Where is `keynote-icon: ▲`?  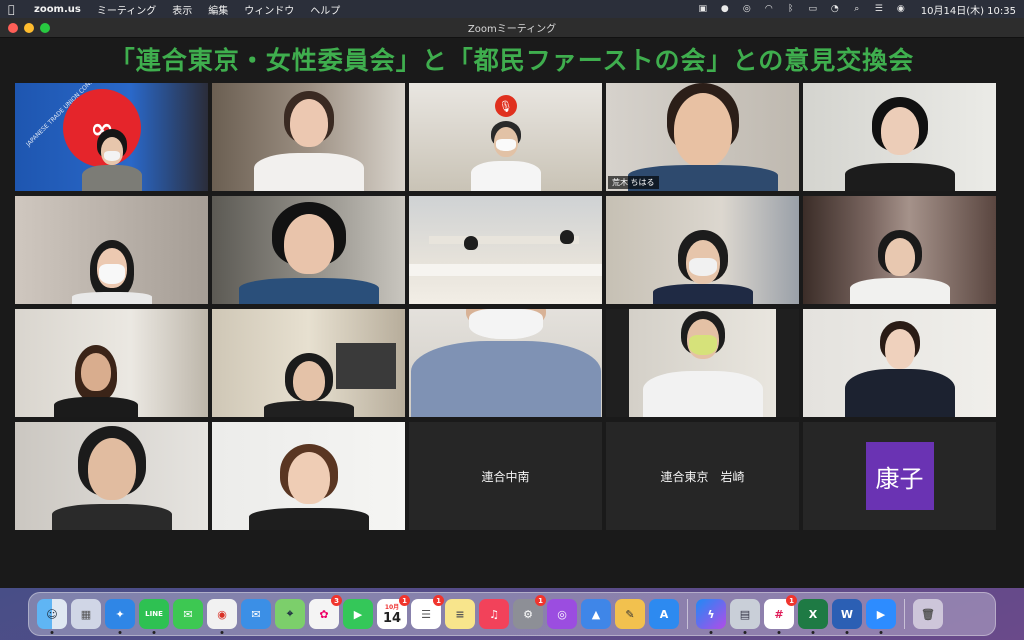
keynote-icon: ▲ is located at coordinates (596, 614).